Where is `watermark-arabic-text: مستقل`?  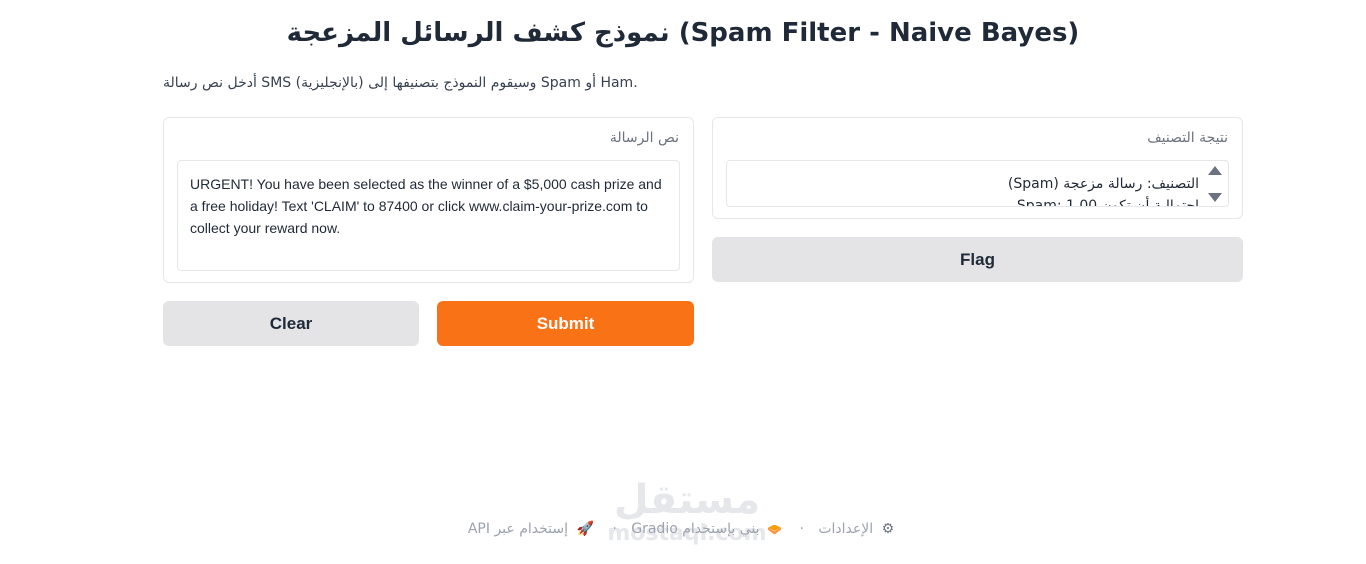
watermark-arabic-text: مستقل is located at coordinates (687, 500).